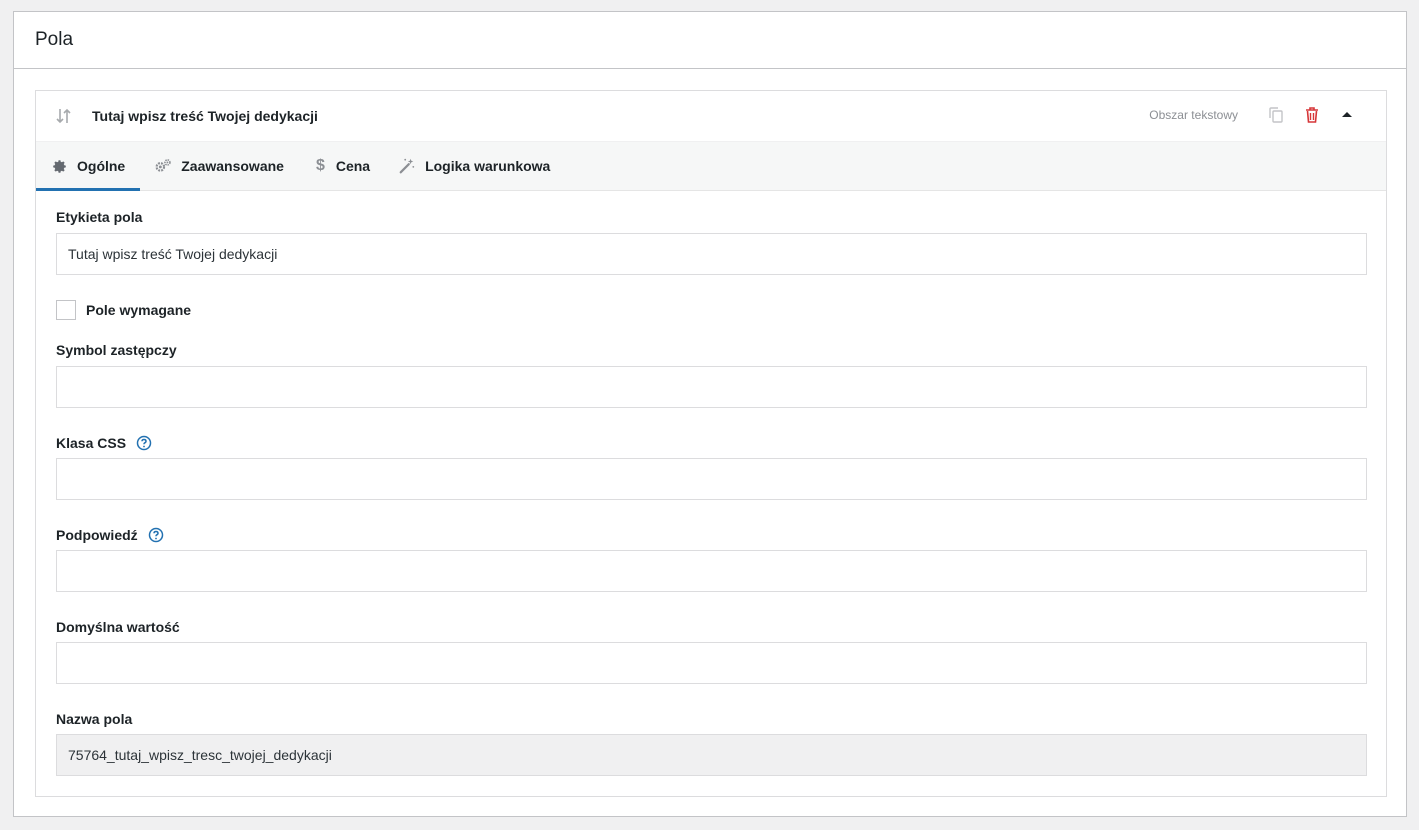  What do you see at coordinates (116, 350) in the screenshot?
I see `placeholder-label: Symbol zastępczy` at bounding box center [116, 350].